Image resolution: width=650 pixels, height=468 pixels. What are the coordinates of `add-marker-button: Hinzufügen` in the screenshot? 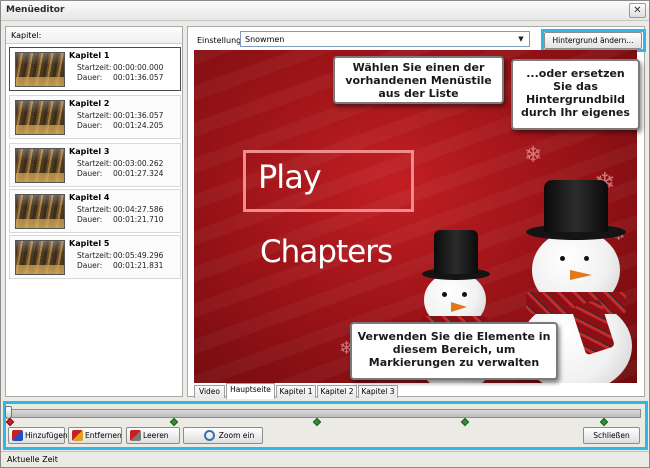 It's located at (38, 435).